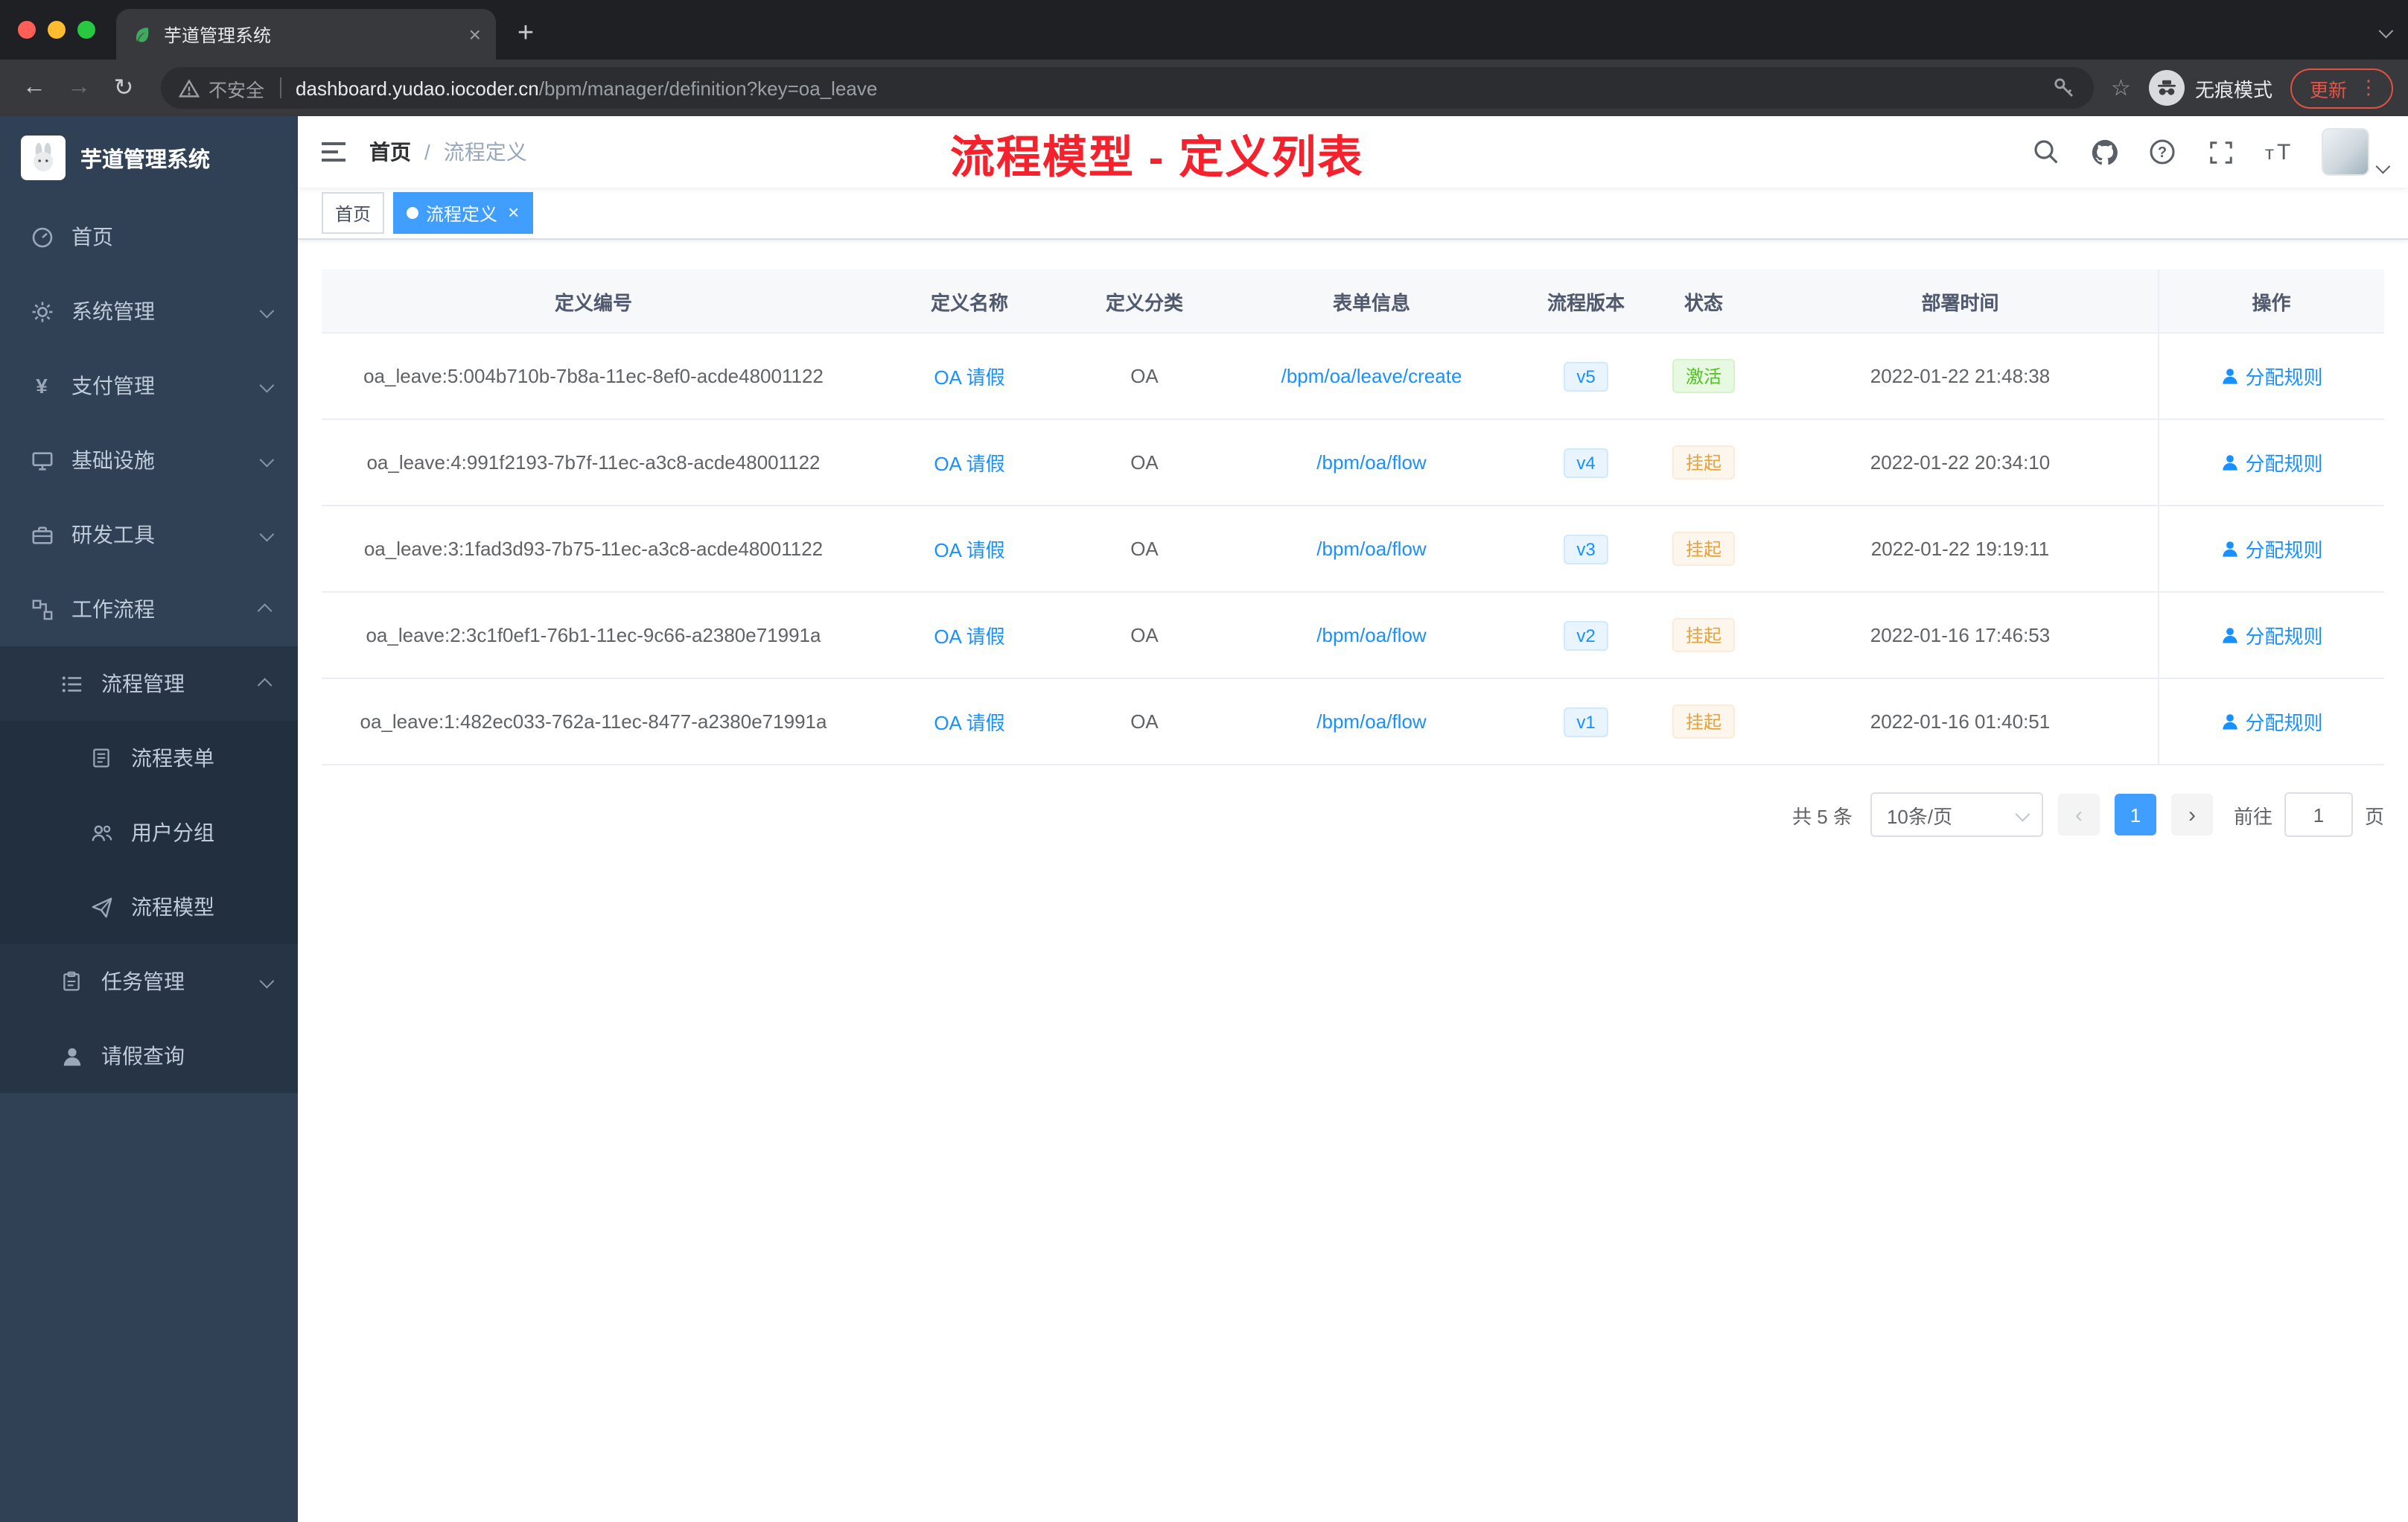  Describe the element at coordinates (2166, 88) in the screenshot. I see `incognito-icon` at that location.